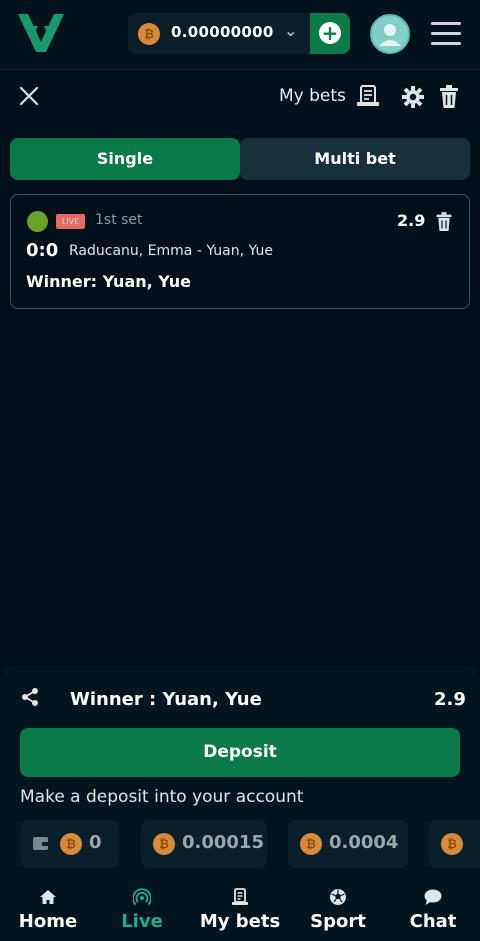 Image resolution: width=480 pixels, height=941 pixels. I want to click on live-icon, so click(142, 897).